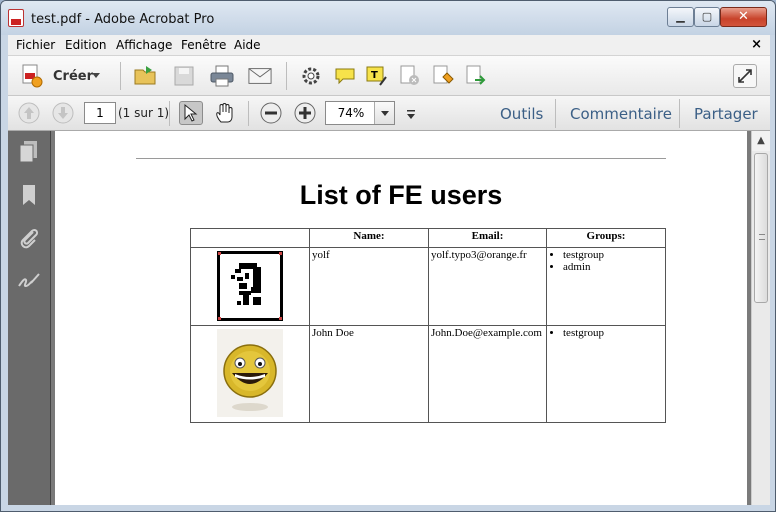 The image size is (776, 512). Describe the element at coordinates (384, 113) in the screenshot. I see `zoom-dropdown-icon` at that location.